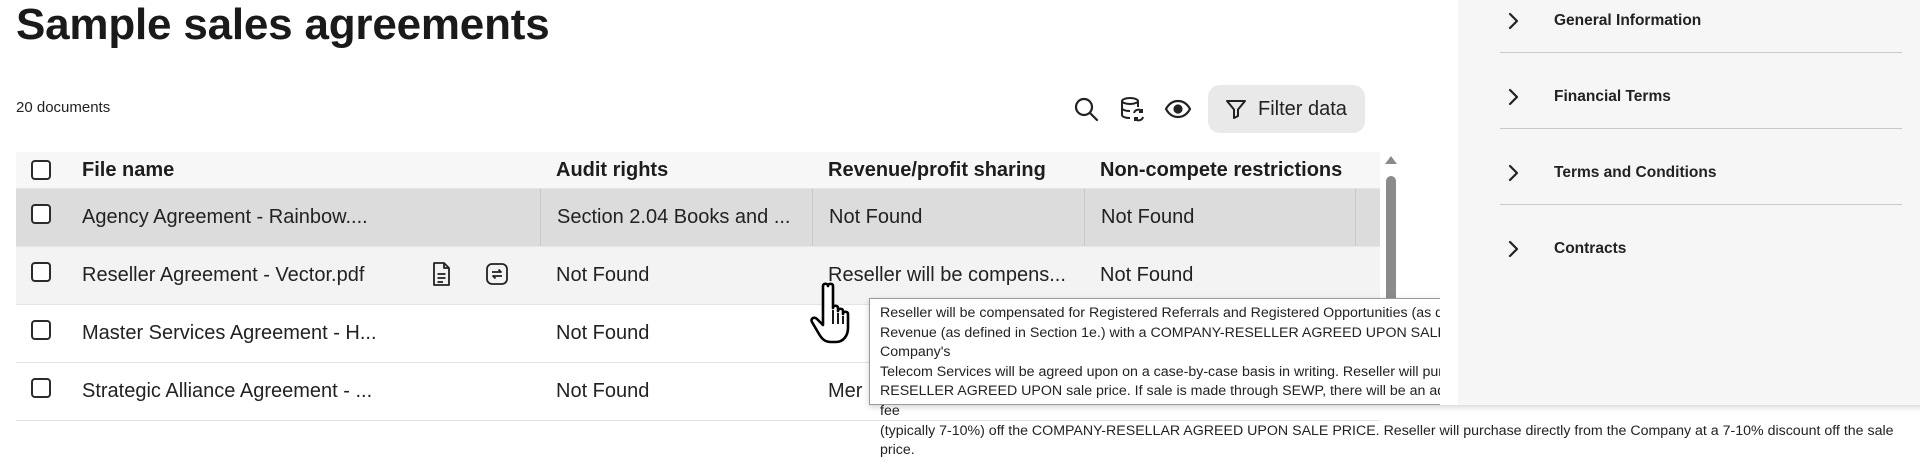 This screenshot has width=1920, height=461. I want to click on accordion-financial-terms: Financial Terms, so click(1701, 97).